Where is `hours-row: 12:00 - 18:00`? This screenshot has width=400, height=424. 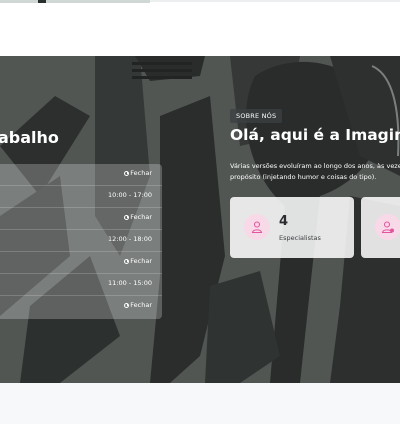 hours-row: 12:00 - 18:00 is located at coordinates (81, 241).